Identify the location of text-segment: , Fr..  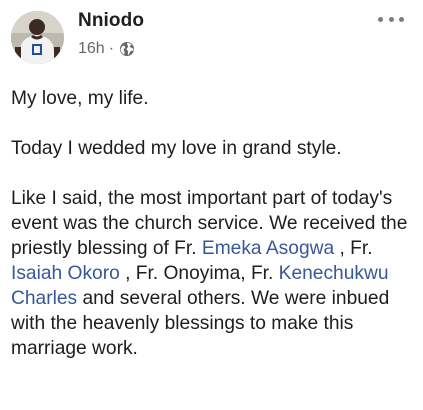
(353, 248).